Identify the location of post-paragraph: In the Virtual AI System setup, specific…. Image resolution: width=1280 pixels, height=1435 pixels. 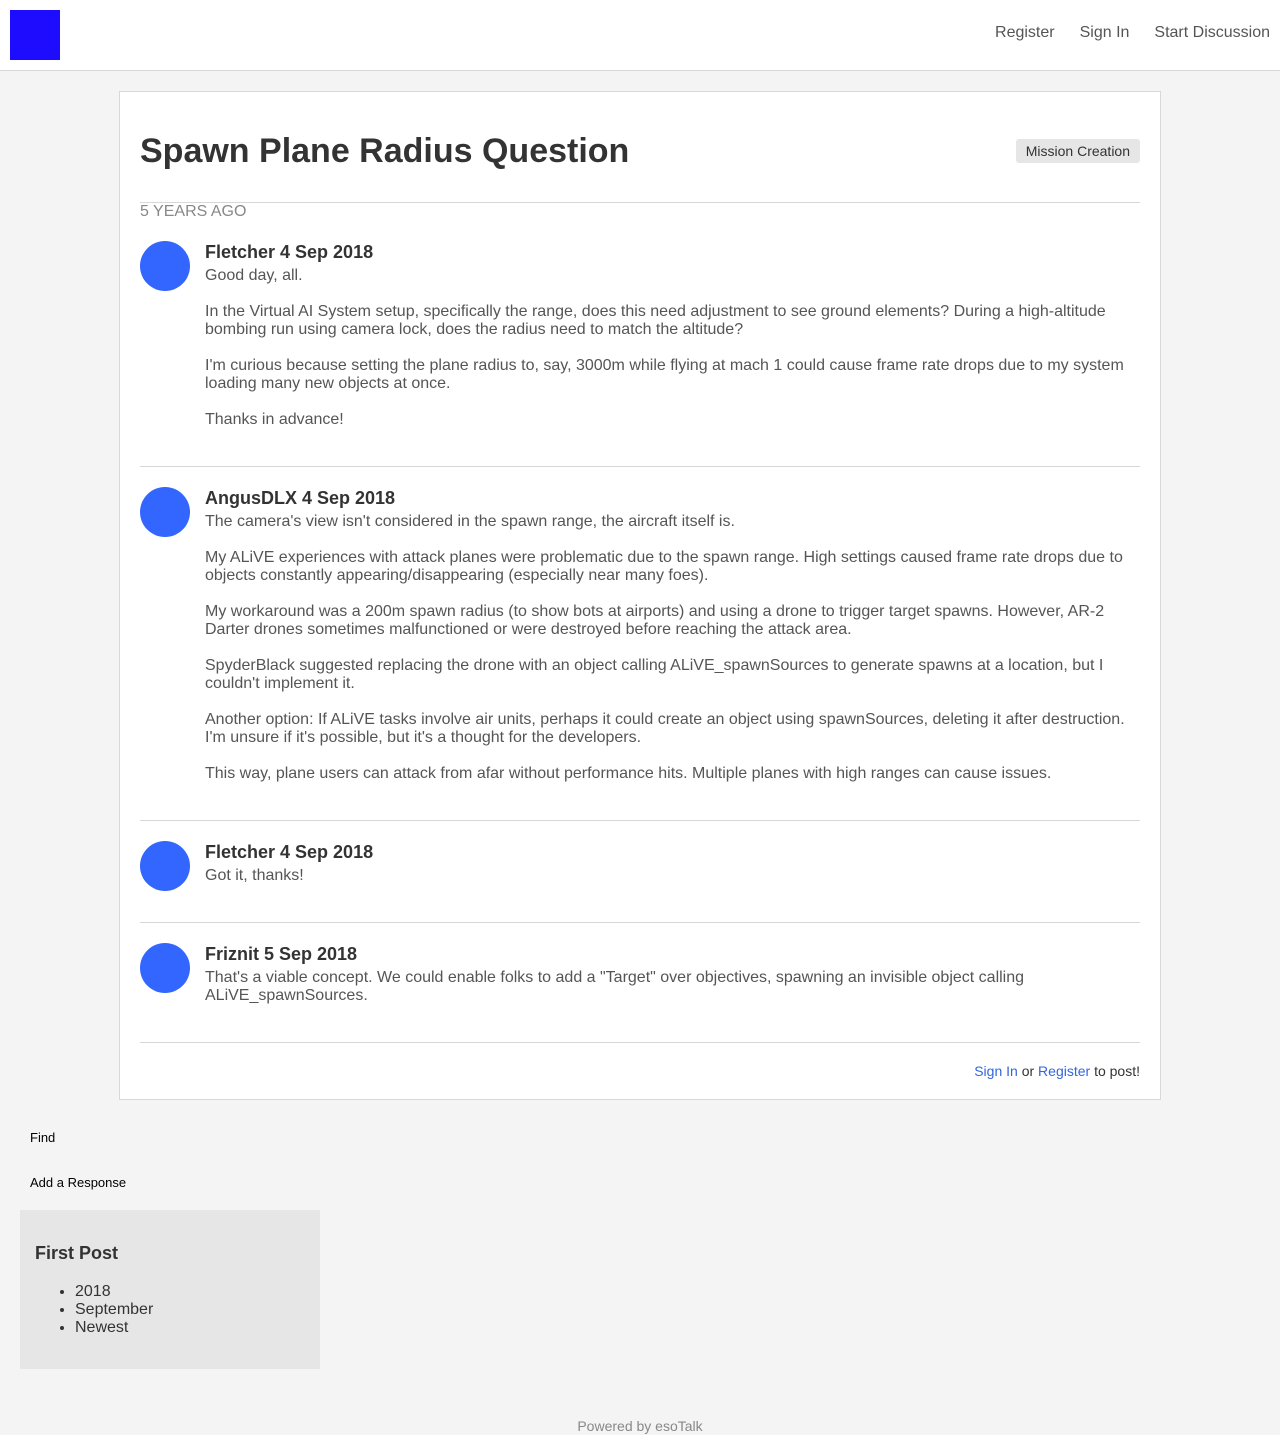
(655, 320).